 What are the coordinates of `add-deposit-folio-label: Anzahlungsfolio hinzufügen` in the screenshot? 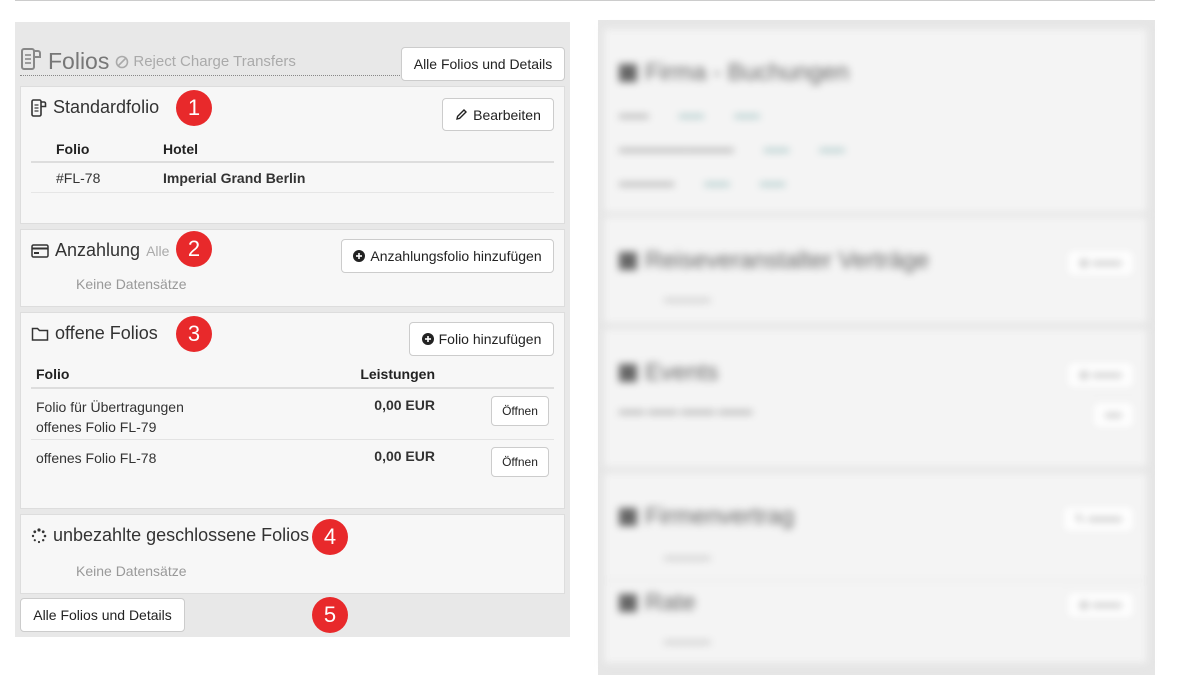 It's located at (456, 256).